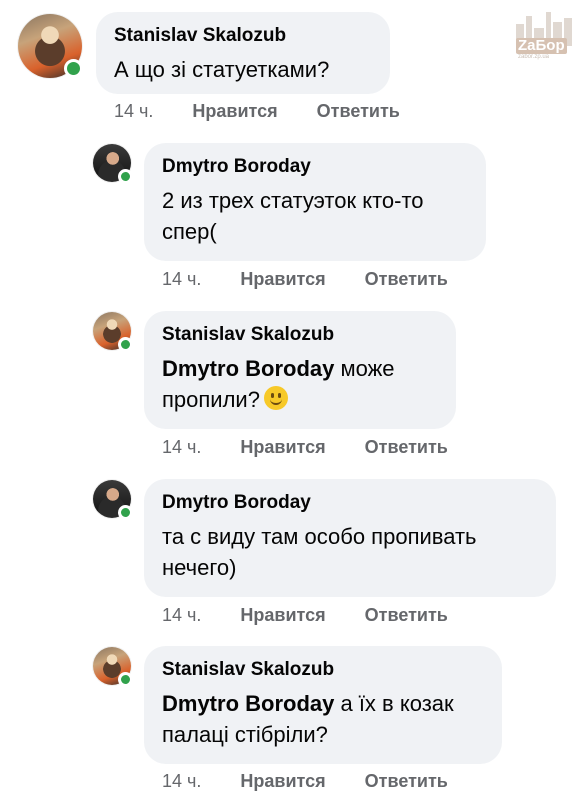 The image size is (579, 800). What do you see at coordinates (545, 35) in the screenshot?
I see `zabor-watermark-logo: ZaБор zabor.zp.ua` at bounding box center [545, 35].